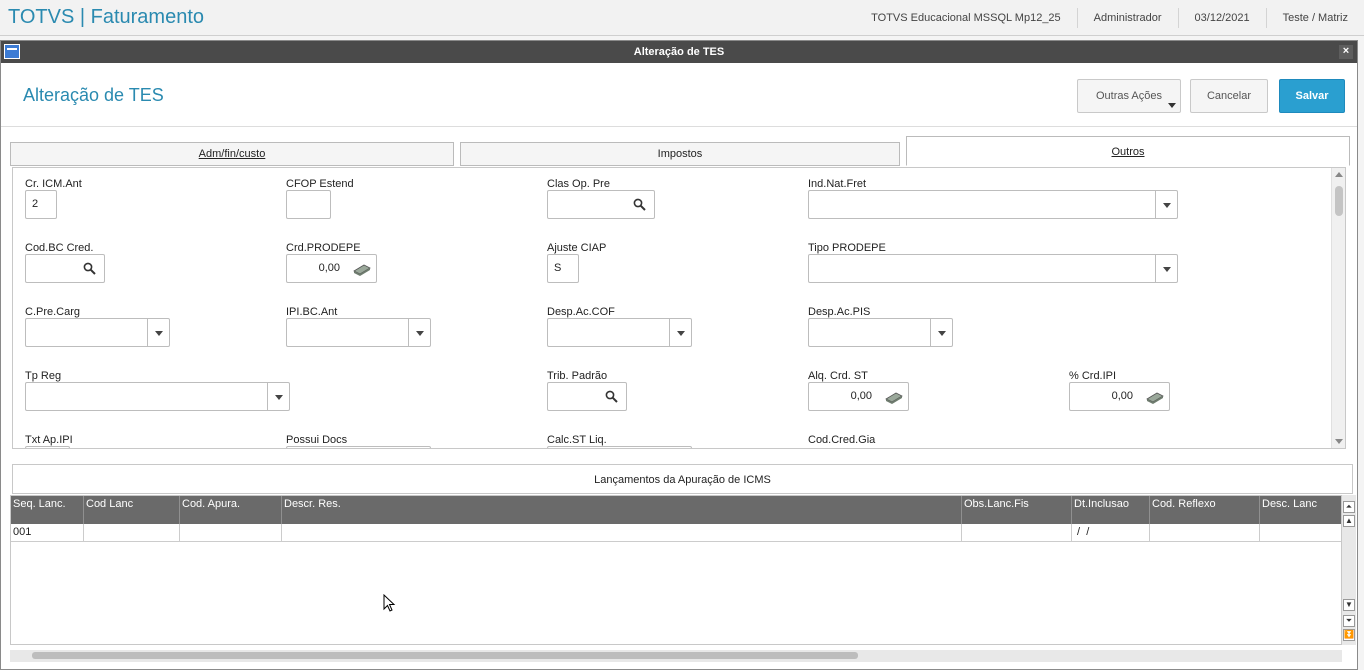  Describe the element at coordinates (842, 440) in the screenshot. I see `field-label: Cod.Cred.Gia` at that location.